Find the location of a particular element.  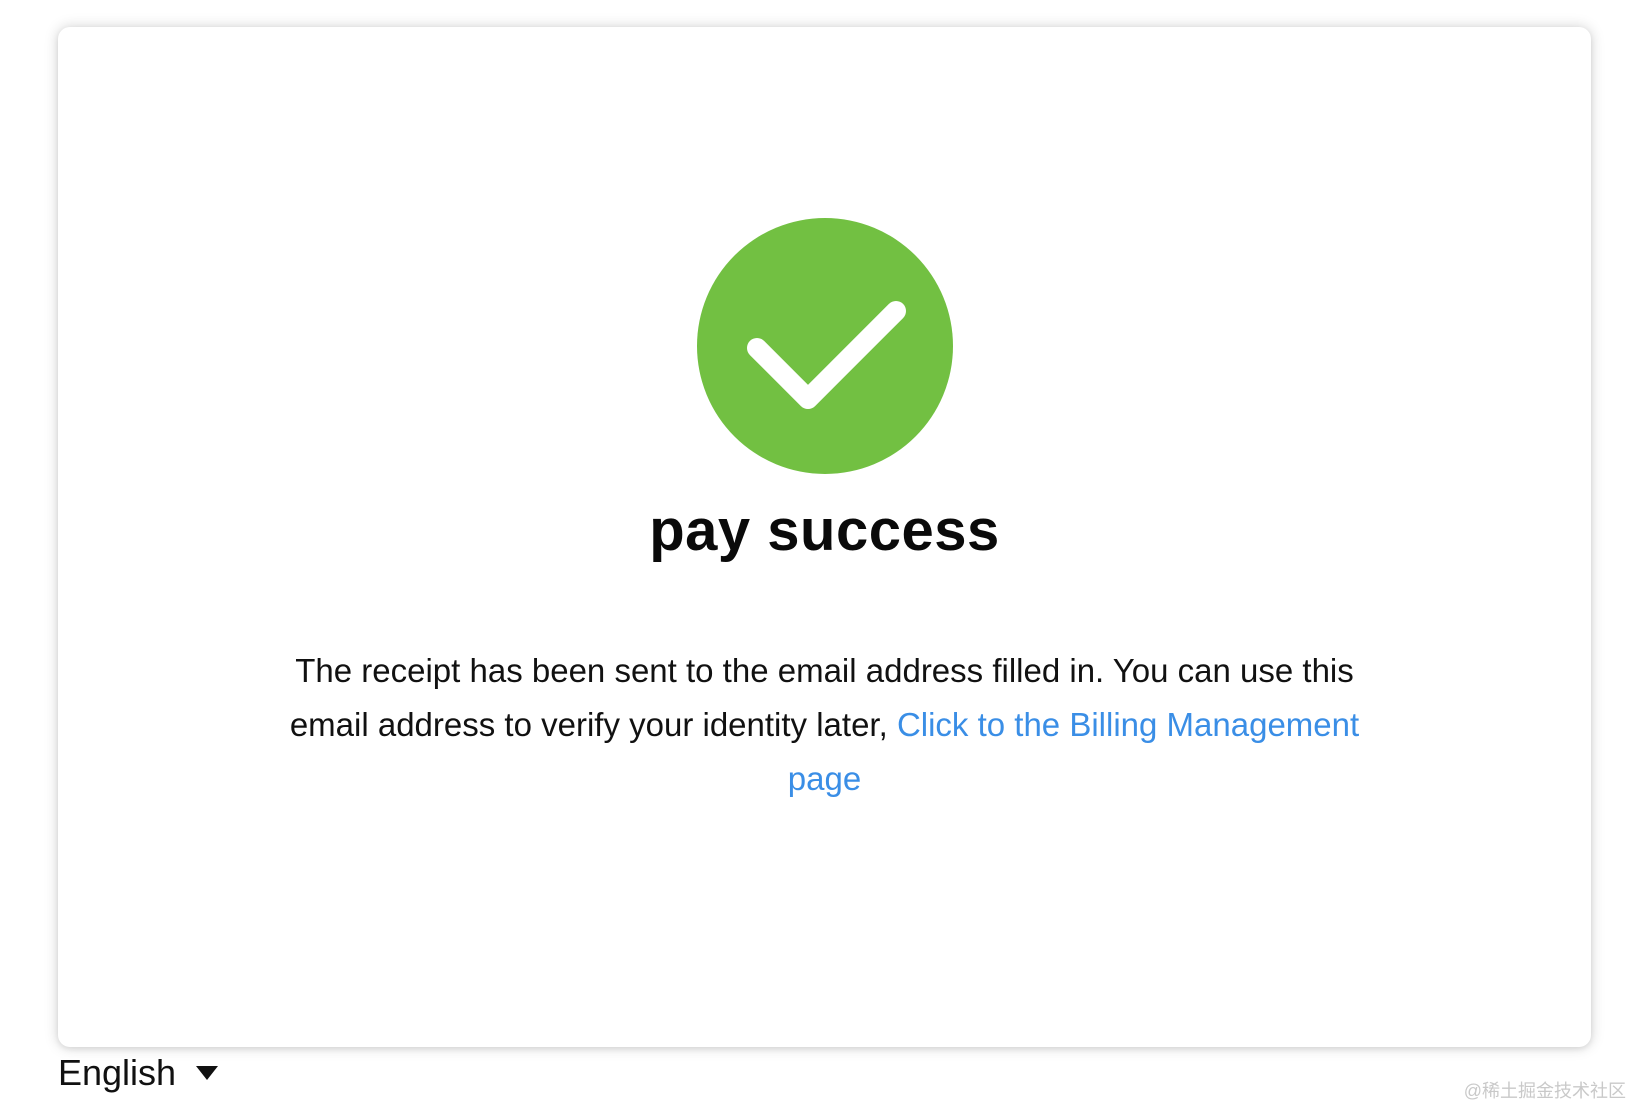

language-selector-label: English is located at coordinates (117, 1072).